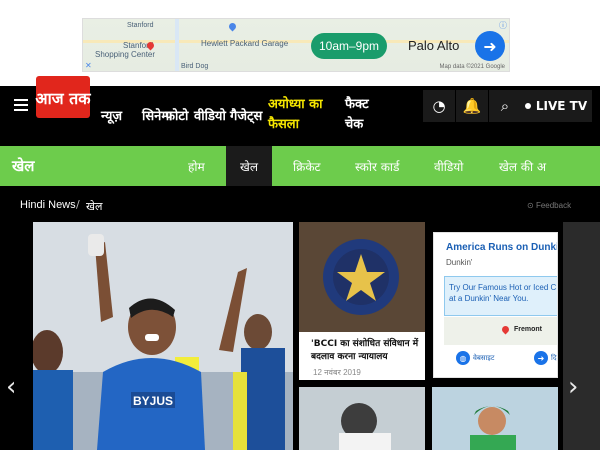 The width and height of the screenshot is (600, 450). What do you see at coordinates (484, 357) in the screenshot?
I see `ad-website-label: वेबसाइट` at bounding box center [484, 357].